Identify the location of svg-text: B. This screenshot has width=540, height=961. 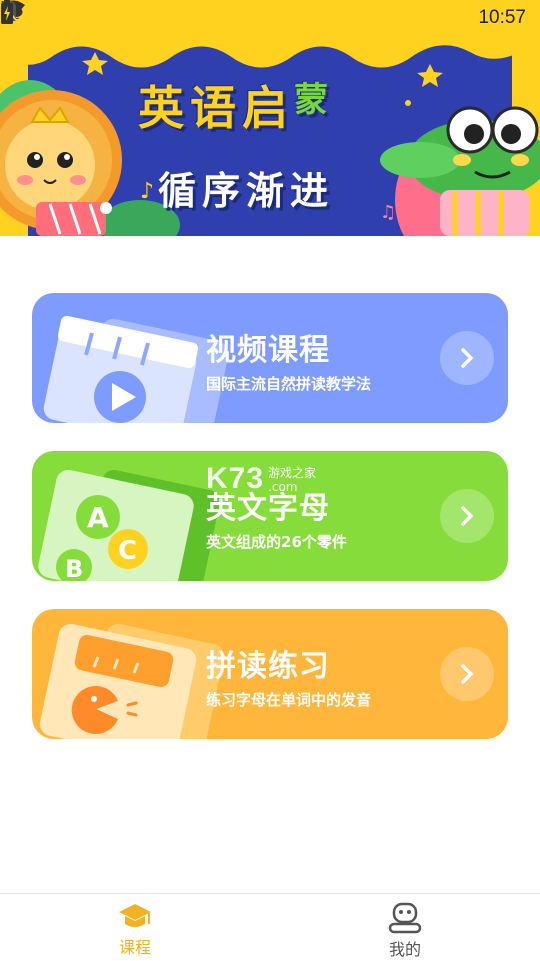
(74, 568).